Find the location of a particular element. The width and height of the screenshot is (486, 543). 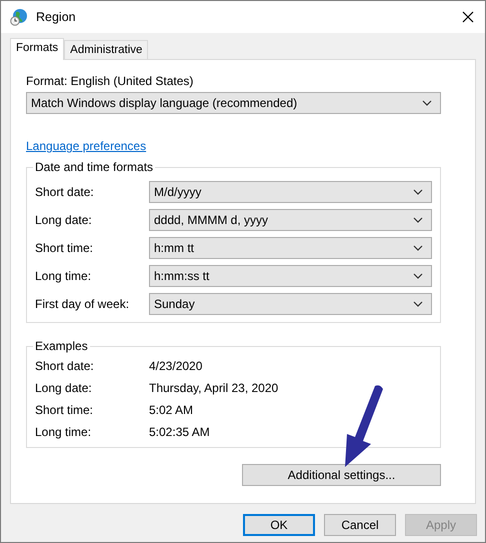

example-label: Short time: is located at coordinates (64, 410).